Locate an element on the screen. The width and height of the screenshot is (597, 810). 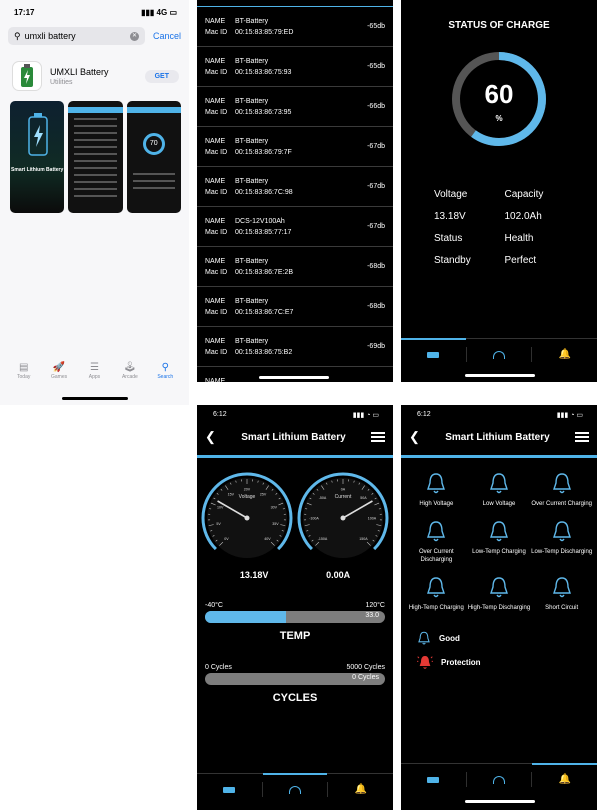
tab-games: 🚀 Games is located at coordinates (59, 371).